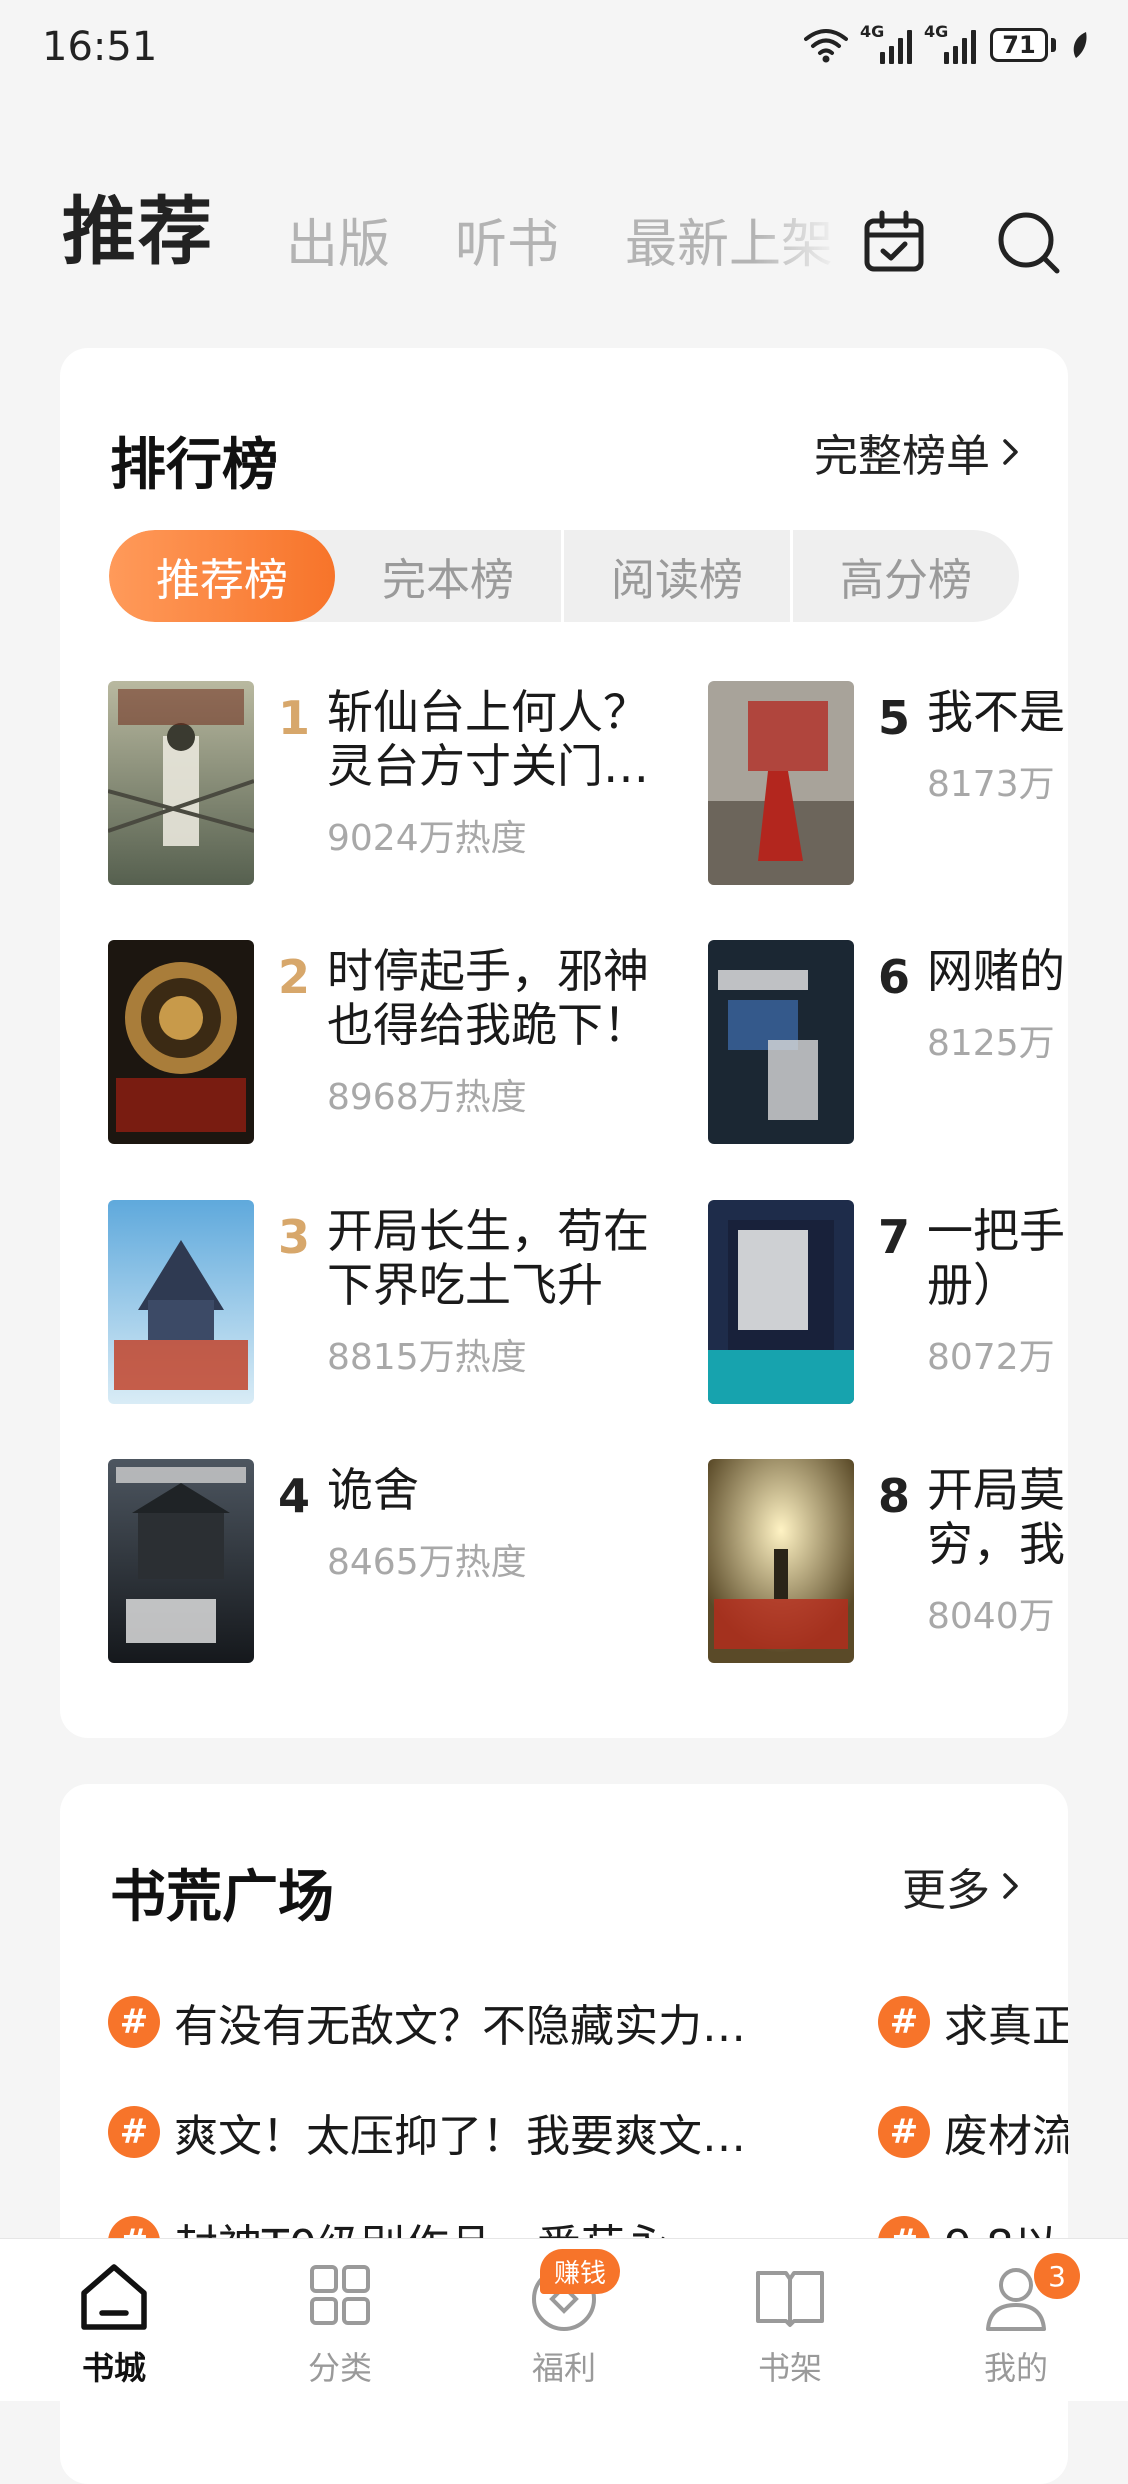 This screenshot has width=1128, height=2484. Describe the element at coordinates (1016, 2321) in the screenshot. I see `nav-profile: 3 我的` at that location.